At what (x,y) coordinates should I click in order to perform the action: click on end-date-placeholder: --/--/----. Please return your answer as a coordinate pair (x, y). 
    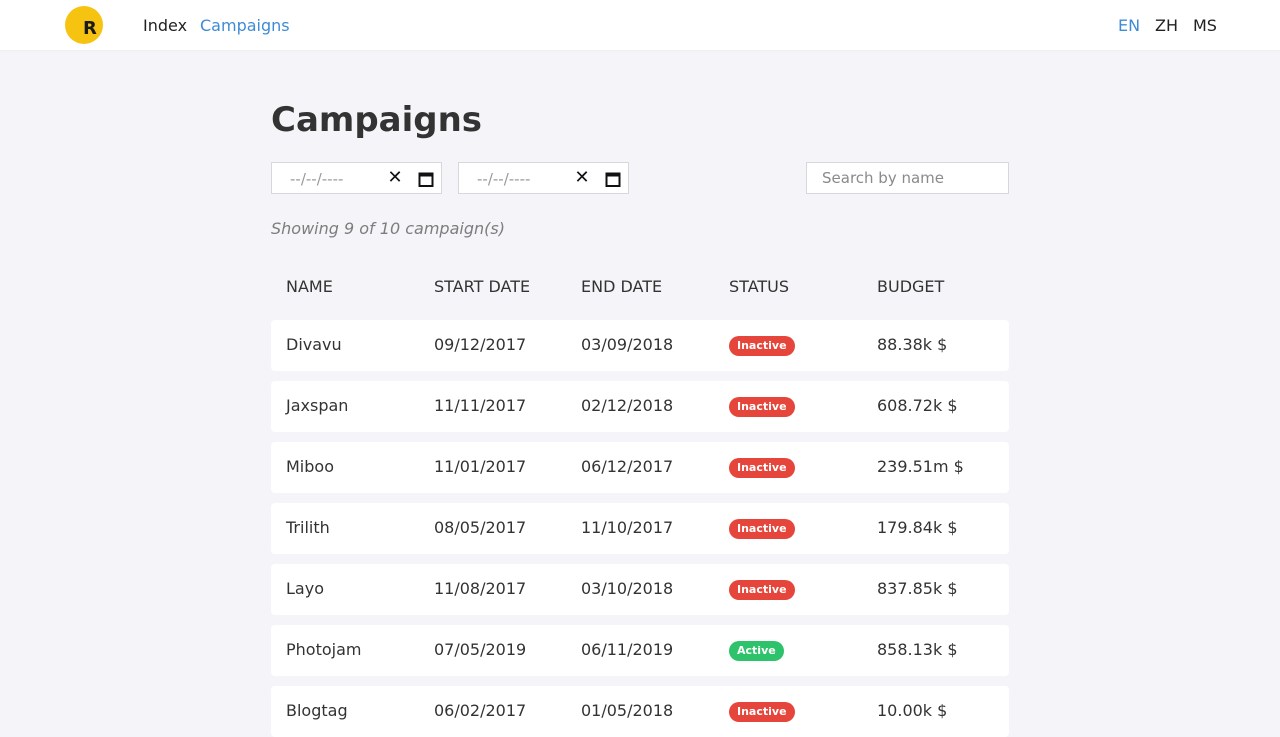
    Looking at the image, I should click on (504, 179).